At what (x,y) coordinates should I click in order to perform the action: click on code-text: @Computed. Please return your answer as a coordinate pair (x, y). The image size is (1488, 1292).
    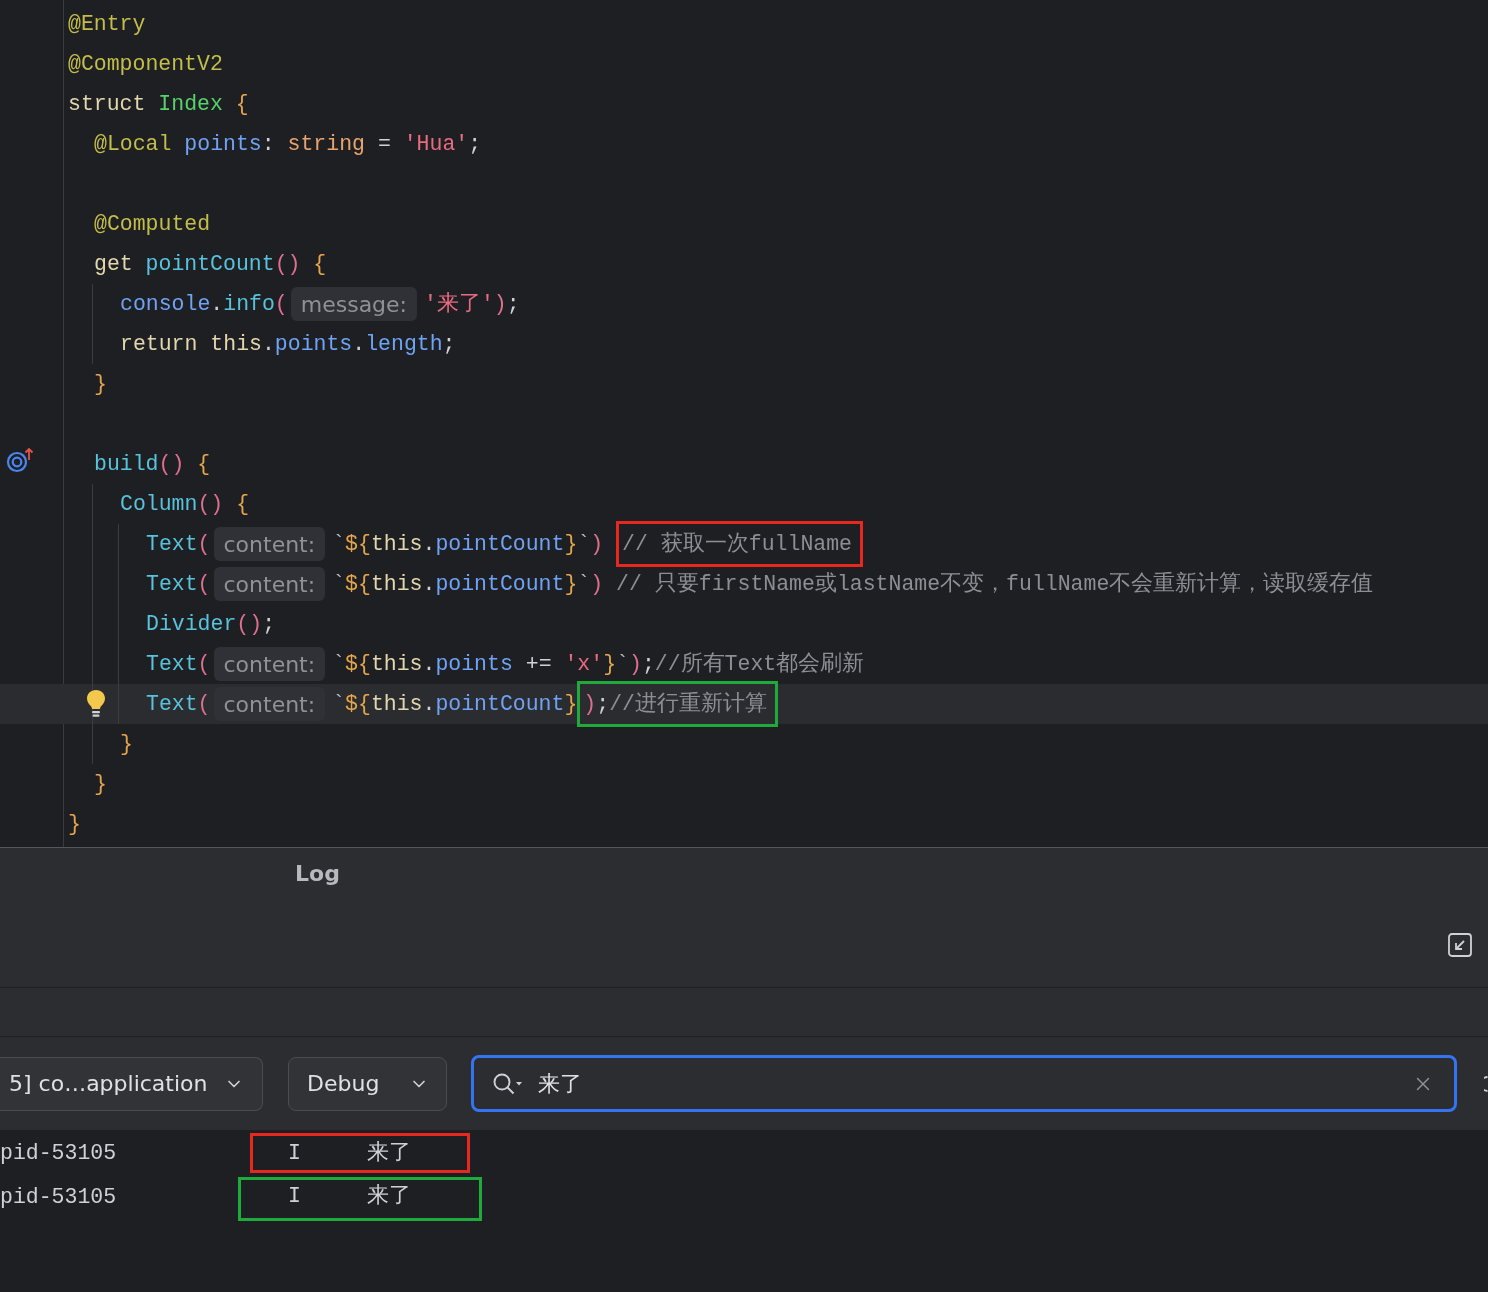
    Looking at the image, I should click on (152, 224).